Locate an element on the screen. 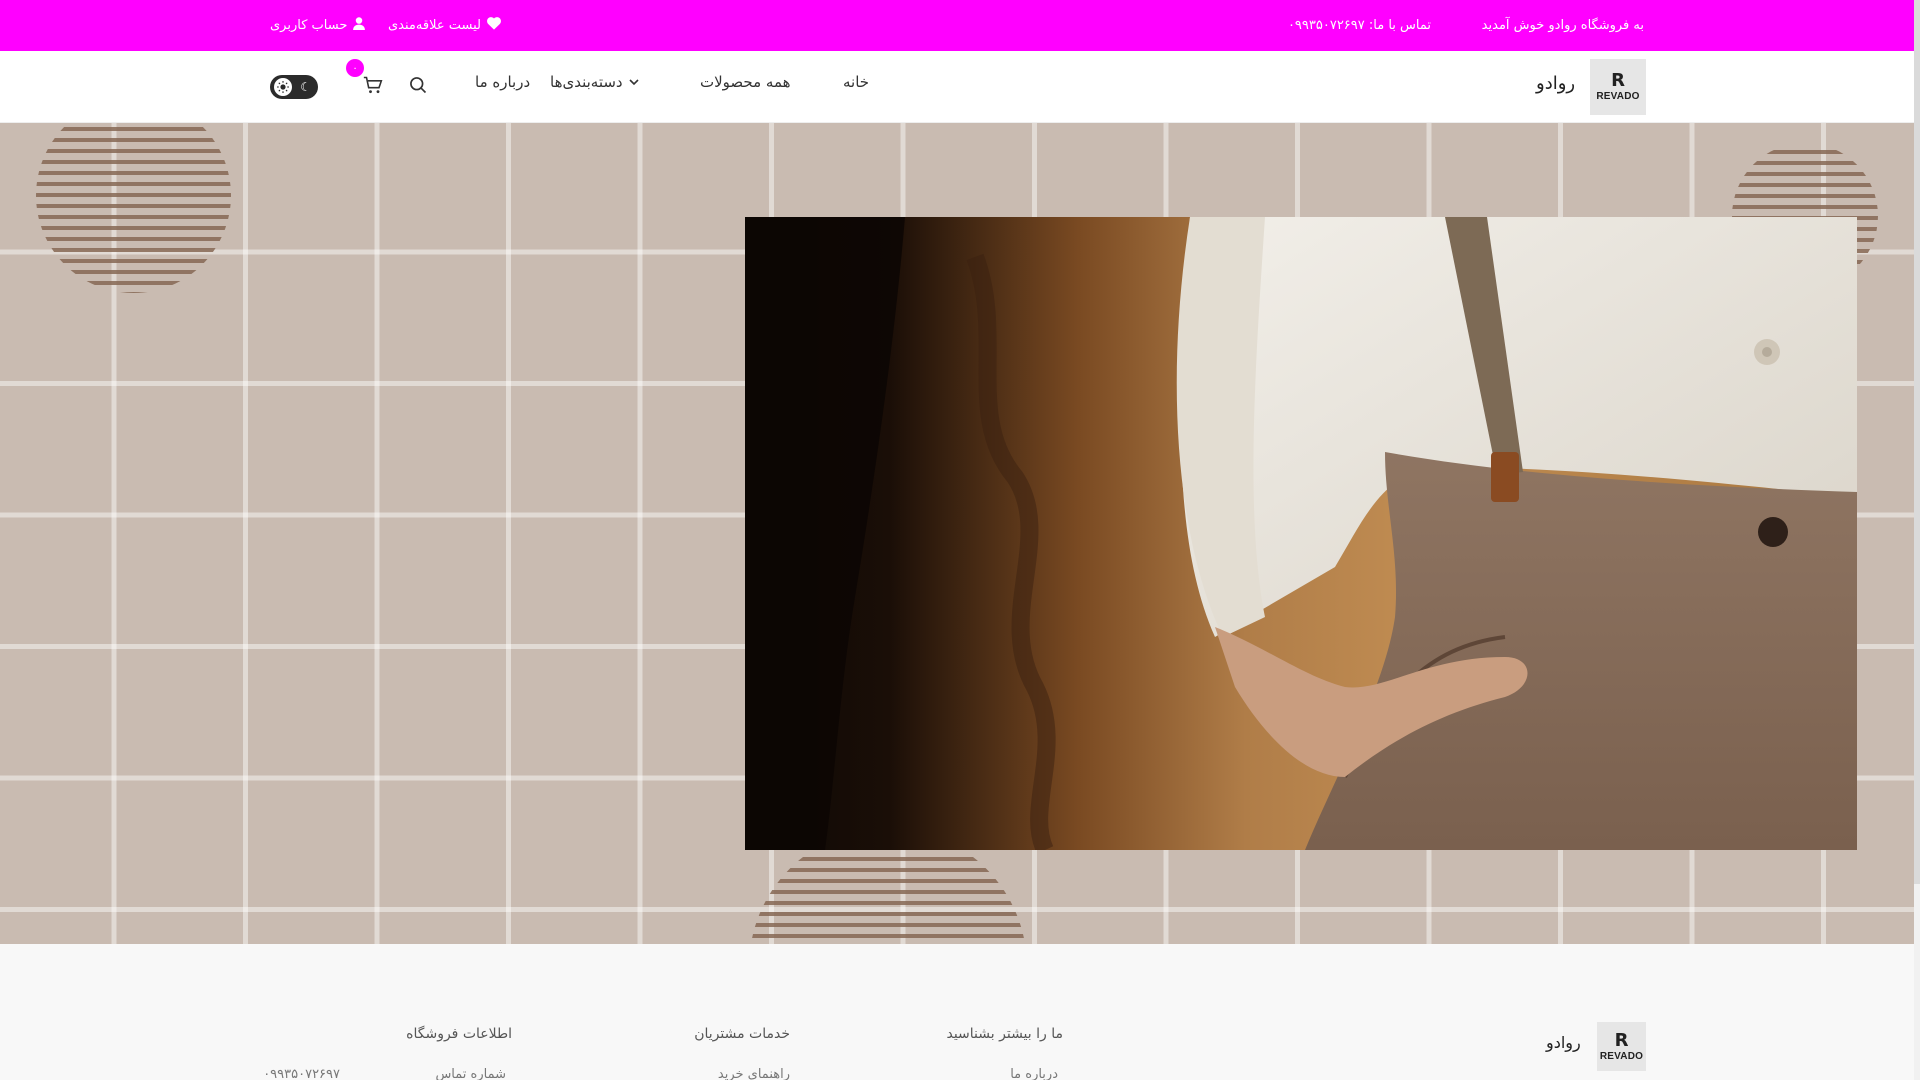  nav-home: خانه is located at coordinates (856, 82).